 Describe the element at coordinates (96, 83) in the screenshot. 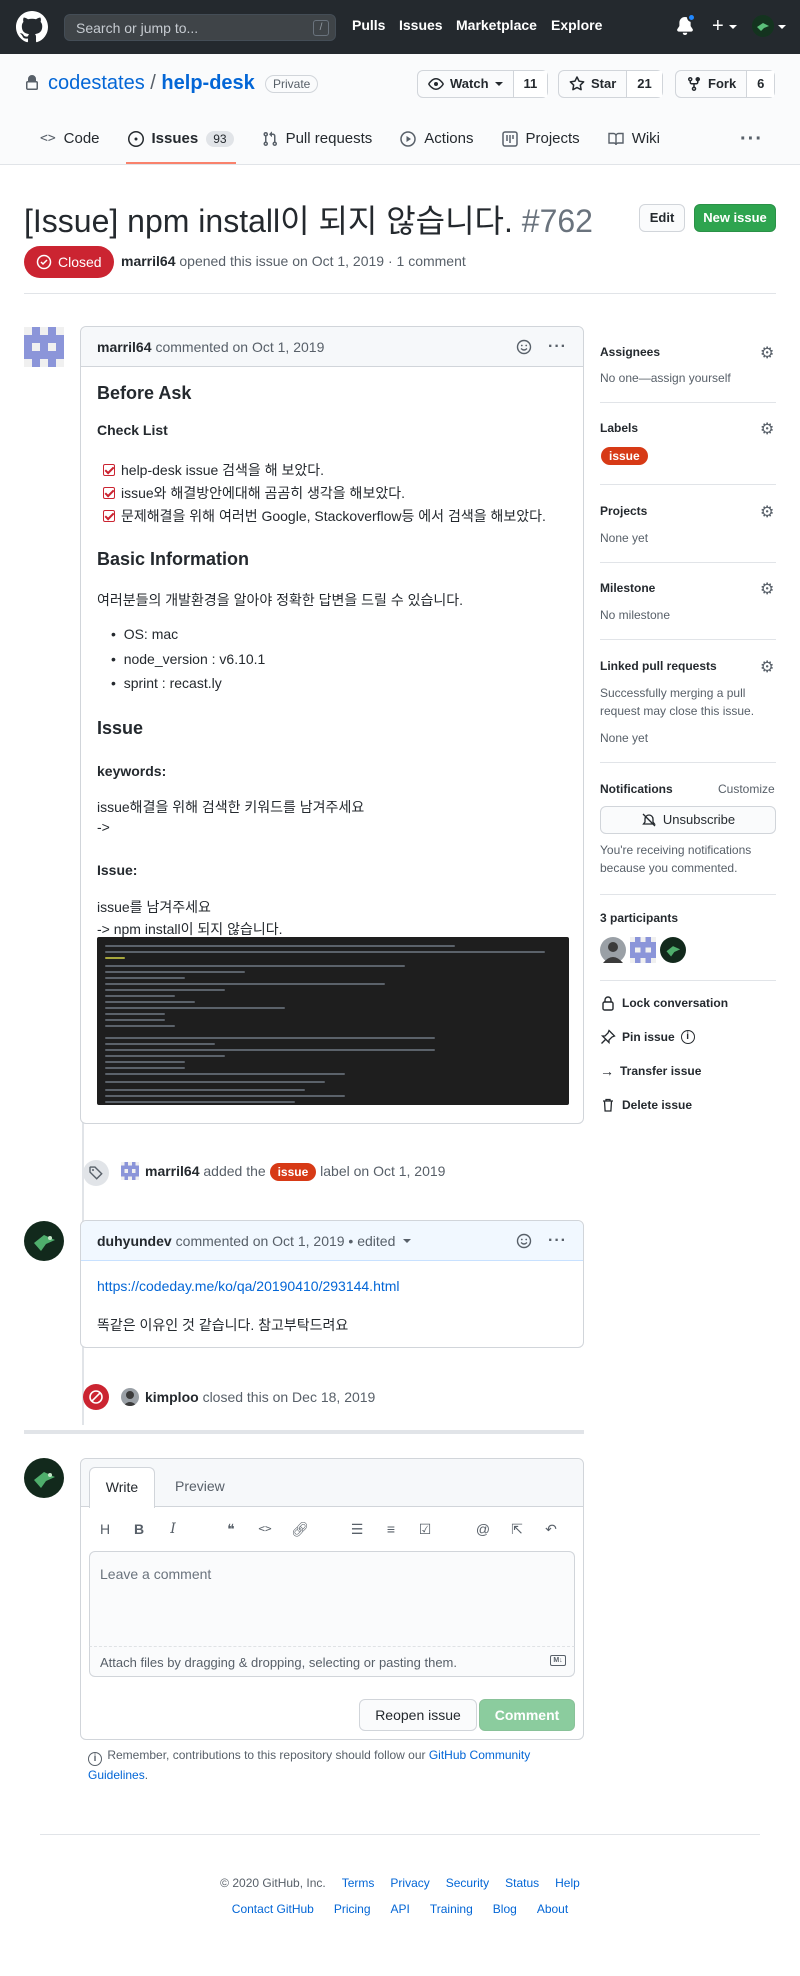

I see `repo-owner-link: codestates` at that location.